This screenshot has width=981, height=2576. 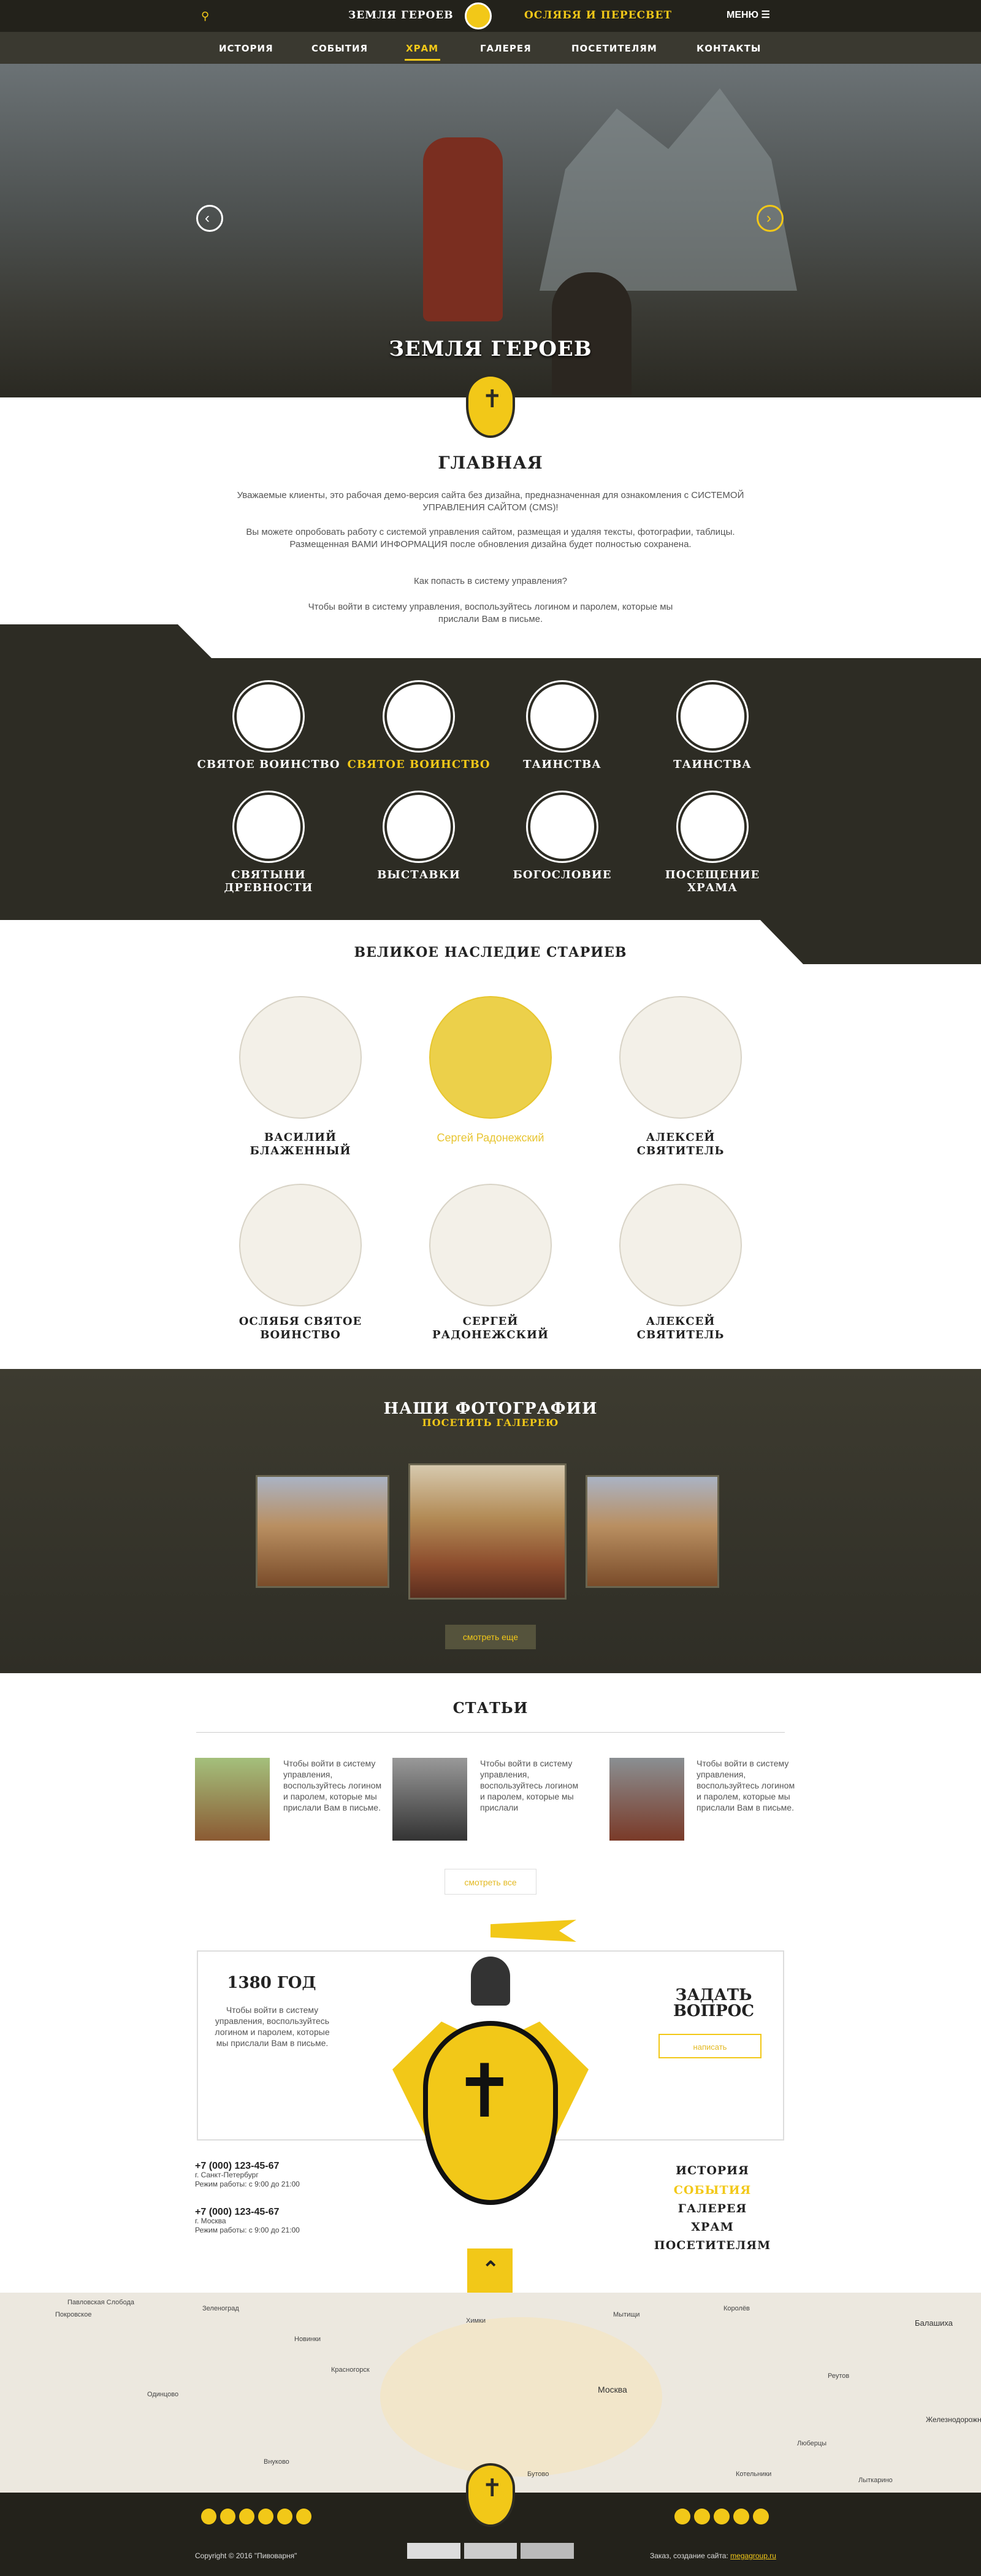 What do you see at coordinates (741, 2516) in the screenshot?
I see `mail-icon` at bounding box center [741, 2516].